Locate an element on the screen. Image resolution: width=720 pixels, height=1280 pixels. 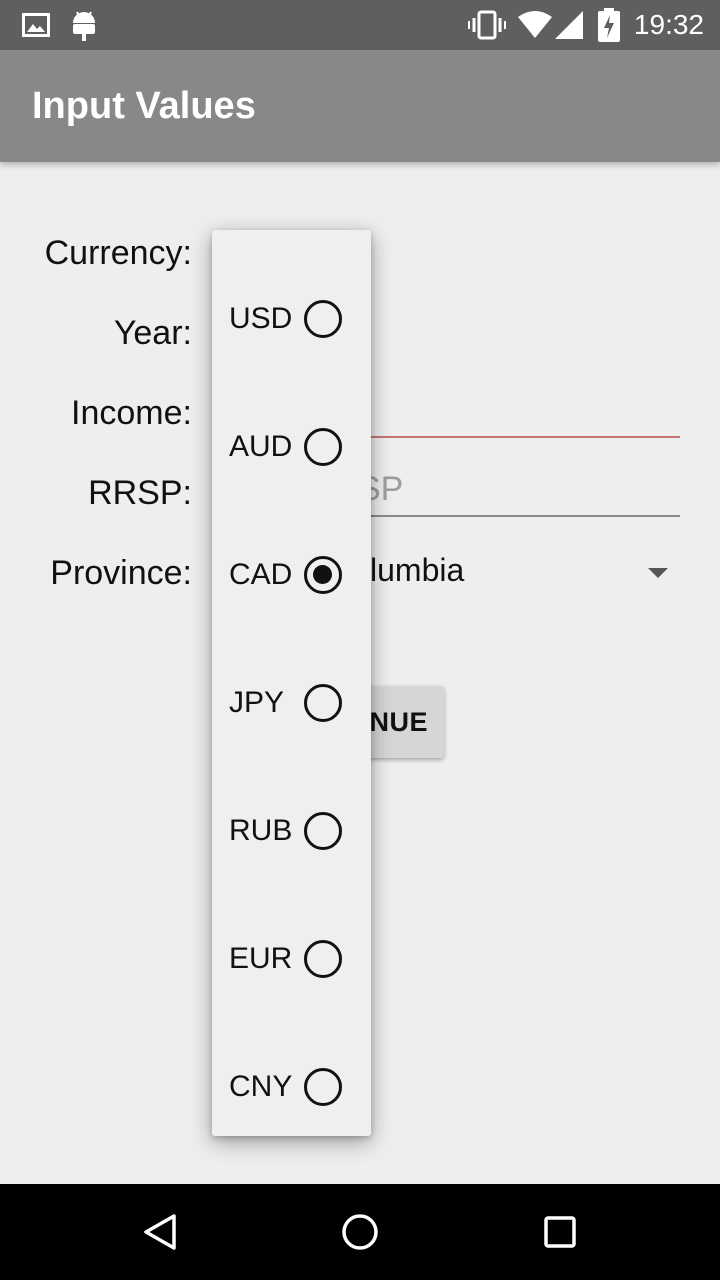
app-bar: Input Values is located at coordinates (360, 106).